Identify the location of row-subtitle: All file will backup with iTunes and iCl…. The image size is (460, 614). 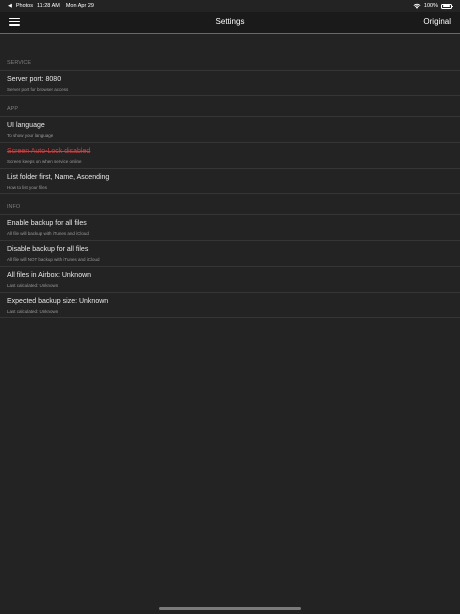
(48, 233).